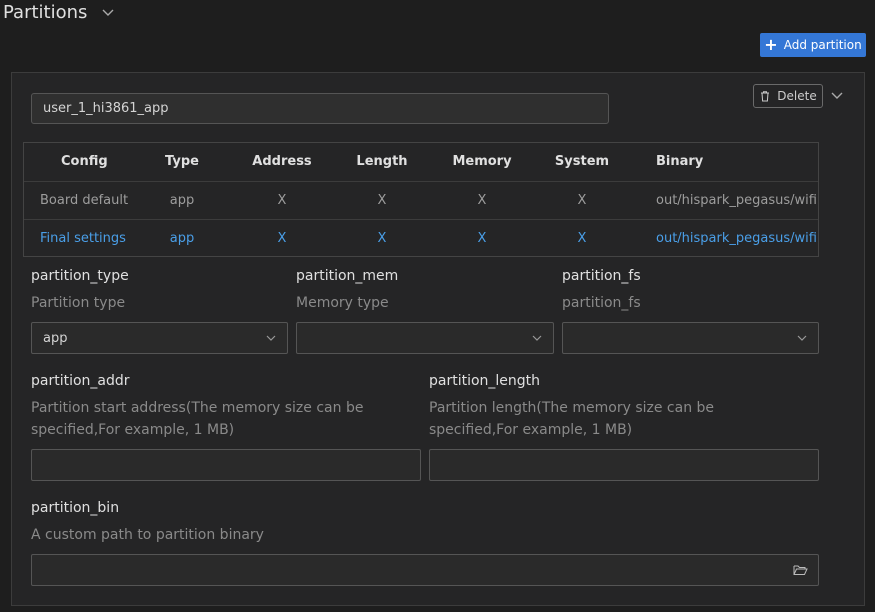  I want to click on partition-type-label: partition_type, so click(80, 276).